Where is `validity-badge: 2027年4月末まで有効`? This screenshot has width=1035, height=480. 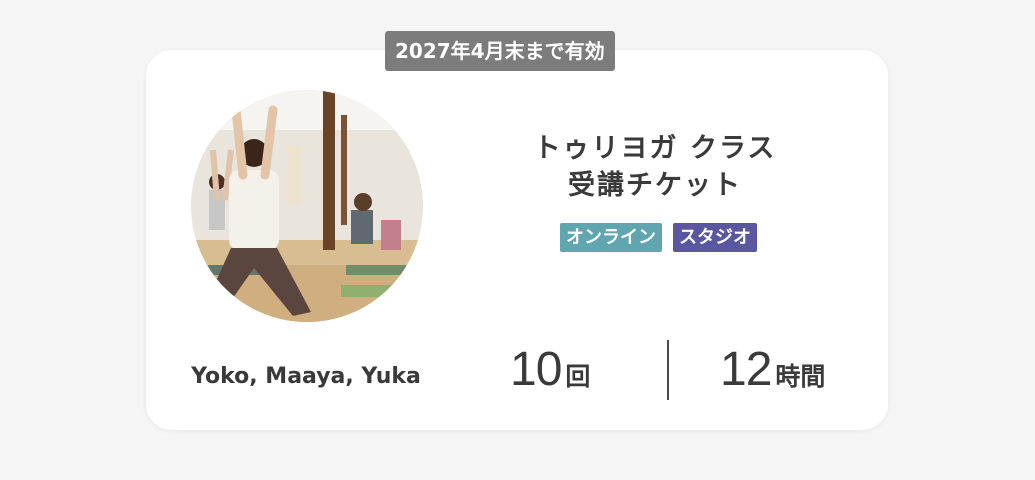 validity-badge: 2027年4月末まで有効 is located at coordinates (500, 51).